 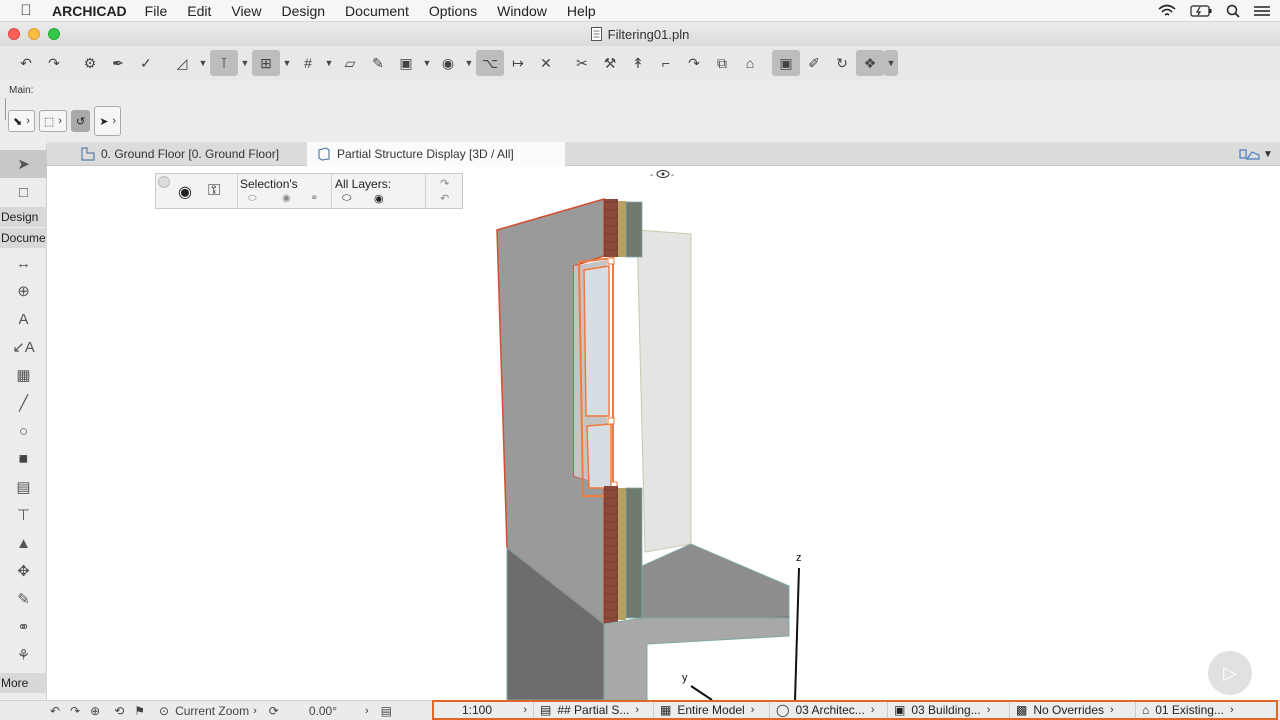 I want to click on ruler-icon: ▤, so click(x=386, y=711).